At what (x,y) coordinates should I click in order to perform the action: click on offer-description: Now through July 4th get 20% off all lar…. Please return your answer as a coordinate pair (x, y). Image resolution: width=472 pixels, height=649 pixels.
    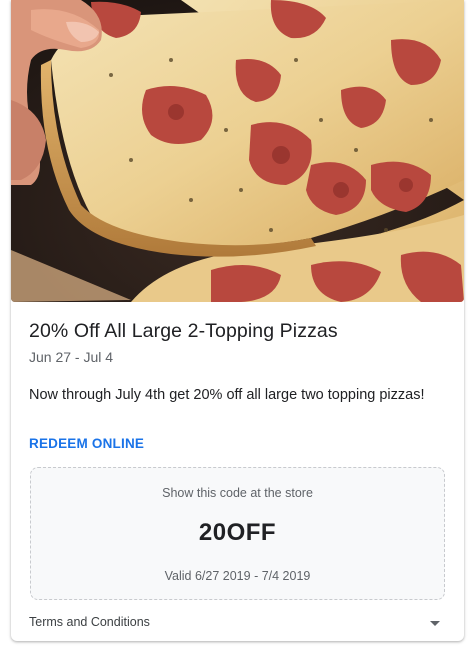
    Looking at the image, I should click on (227, 395).